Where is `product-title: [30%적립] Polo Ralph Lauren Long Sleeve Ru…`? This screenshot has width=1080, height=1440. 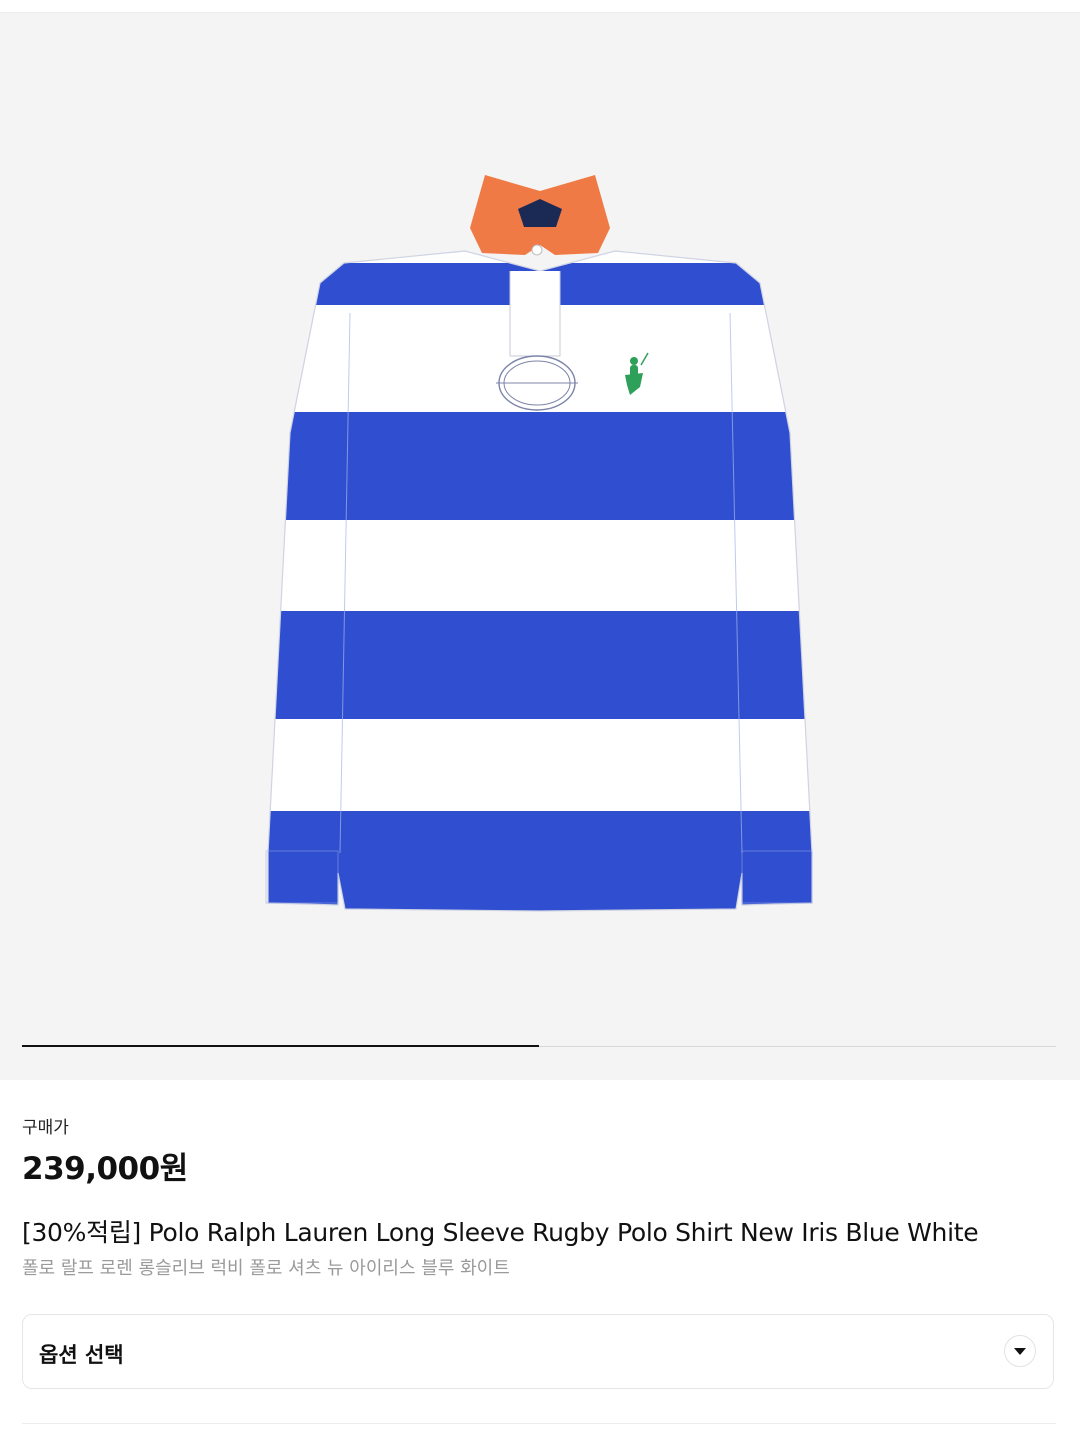
product-title: [30%적립] Polo Ralph Lauren Long Sleeve Ru… is located at coordinates (500, 1232).